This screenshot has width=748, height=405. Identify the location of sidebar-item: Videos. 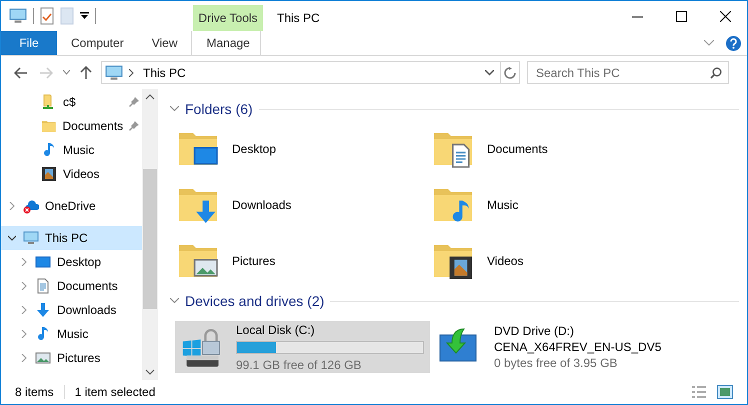
(71, 174).